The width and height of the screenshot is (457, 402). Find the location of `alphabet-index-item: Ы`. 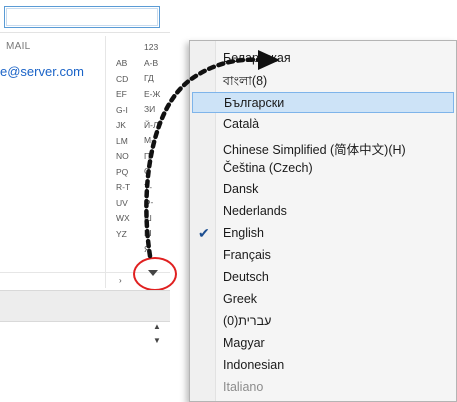

alphabet-index-item: Ы is located at coordinates (148, 233).